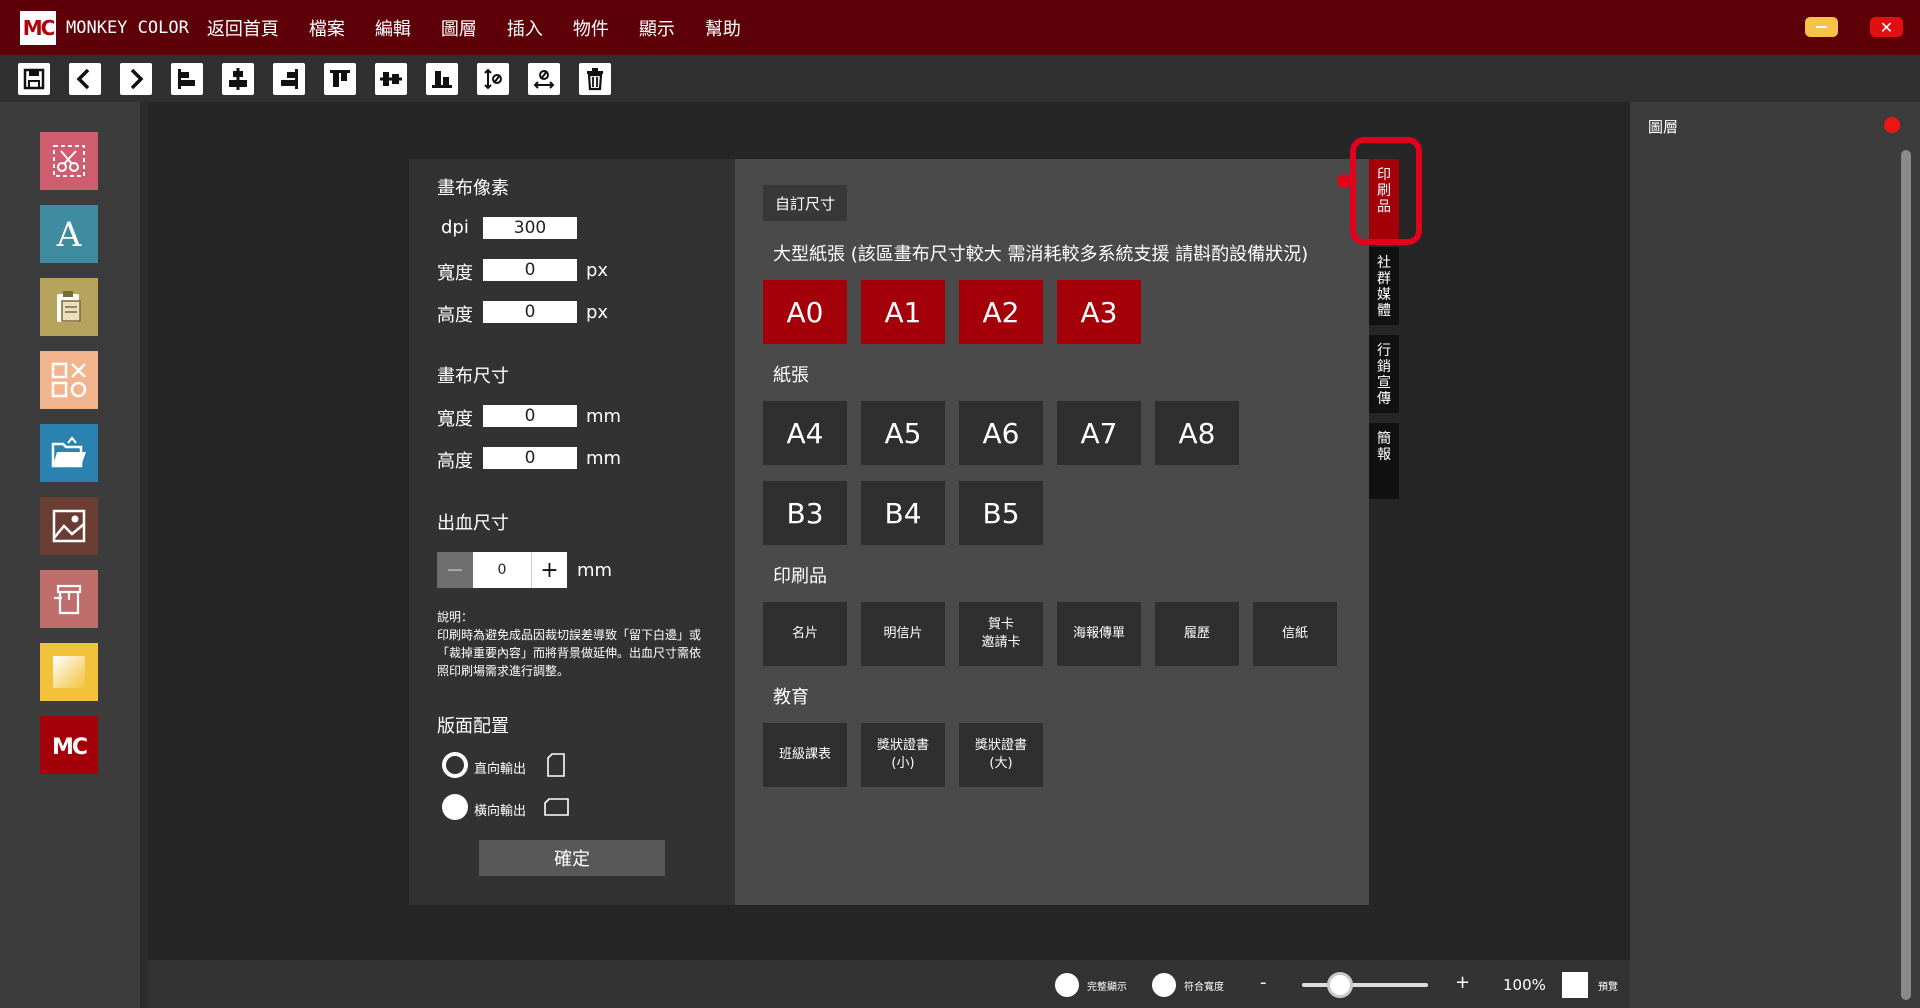  Describe the element at coordinates (597, 270) in the screenshot. I see `px-width-unit: px` at that location.